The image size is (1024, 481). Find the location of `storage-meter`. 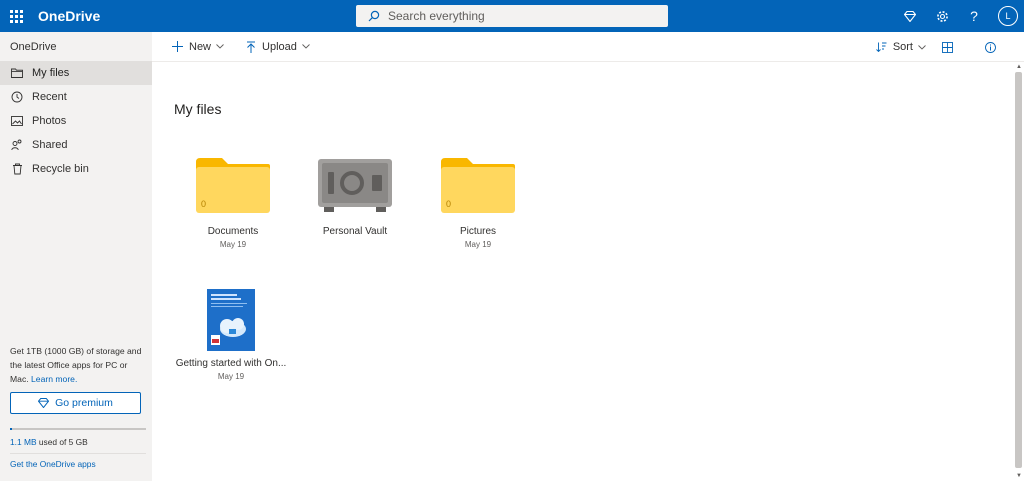

storage-meter is located at coordinates (78, 429).